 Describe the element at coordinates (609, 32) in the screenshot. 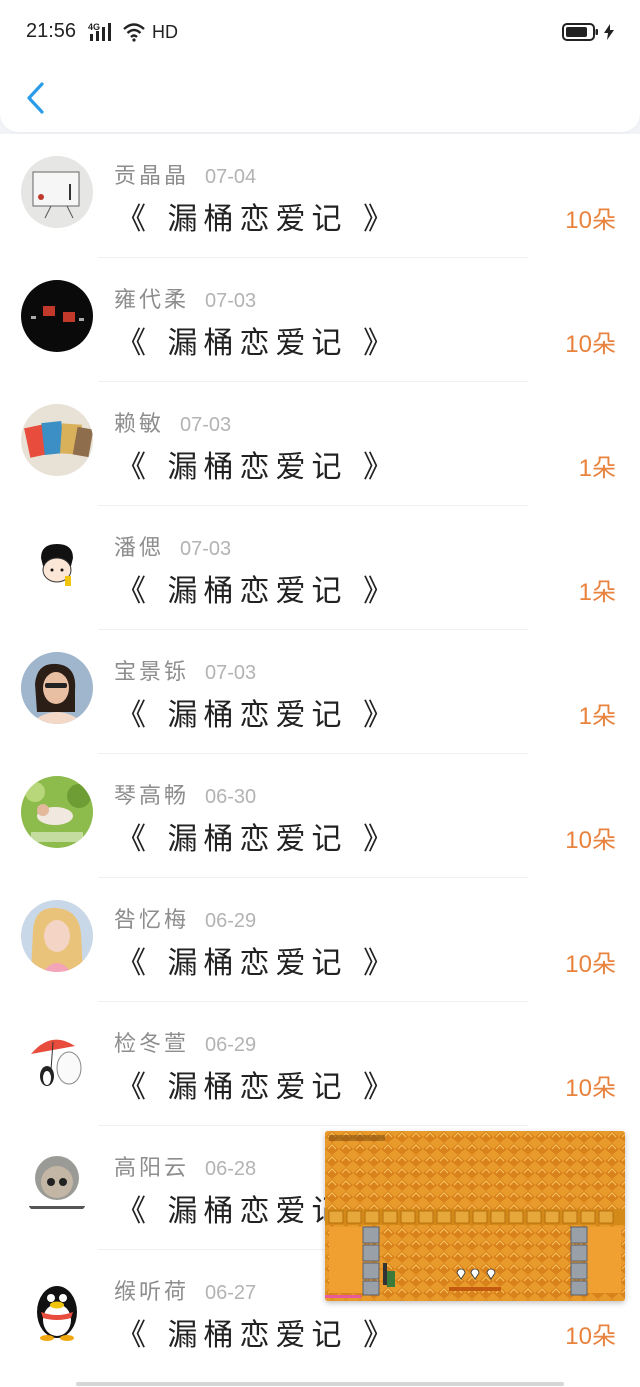

I see `charging-icon` at that location.